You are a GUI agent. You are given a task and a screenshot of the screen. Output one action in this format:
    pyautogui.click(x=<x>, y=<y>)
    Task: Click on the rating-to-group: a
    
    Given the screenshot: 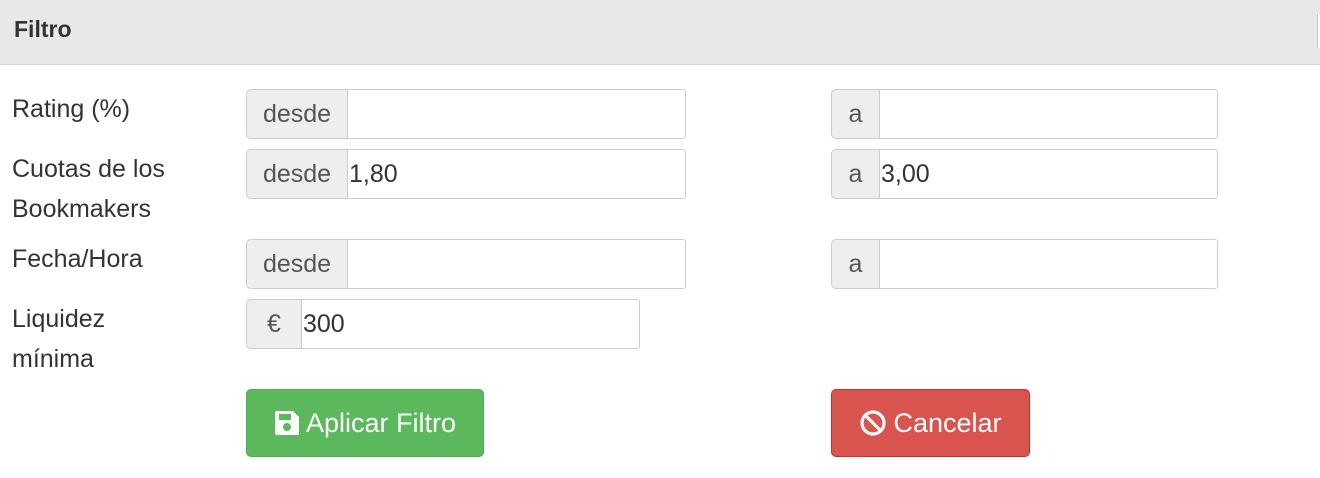 What is the action you would take?
    pyautogui.click(x=1024, y=114)
    